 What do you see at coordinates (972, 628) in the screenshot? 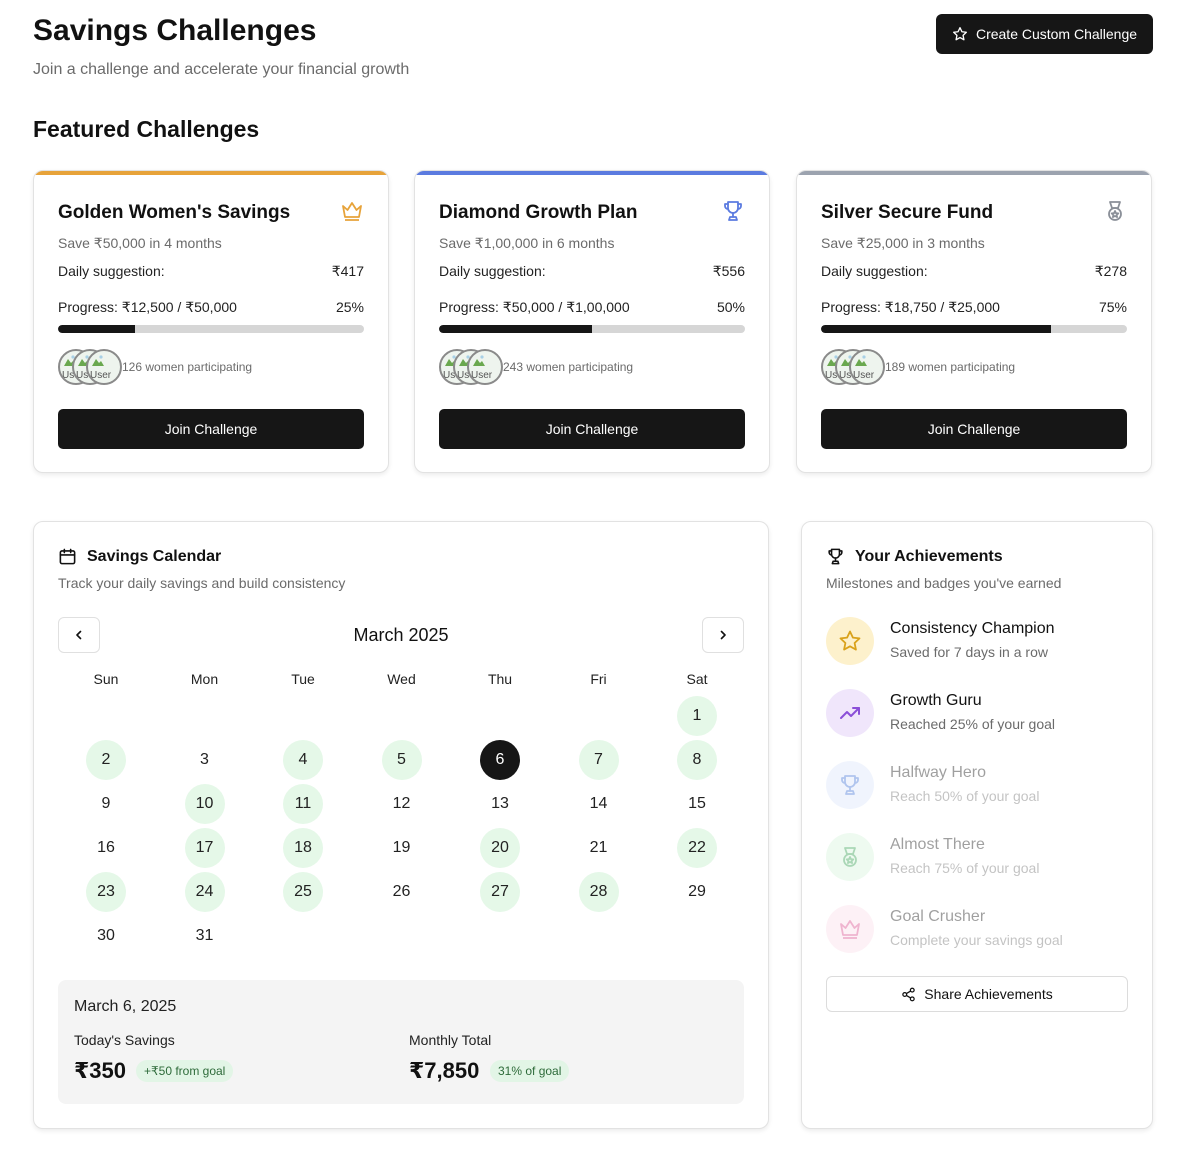
I see `achievement-title: Consistency Champion` at bounding box center [972, 628].